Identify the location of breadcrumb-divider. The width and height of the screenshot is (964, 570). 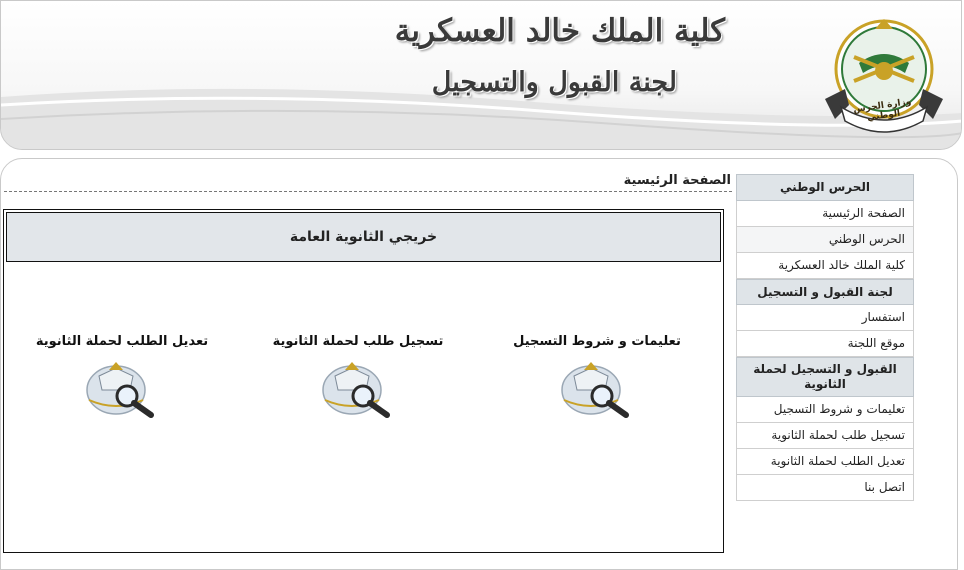
(368, 191).